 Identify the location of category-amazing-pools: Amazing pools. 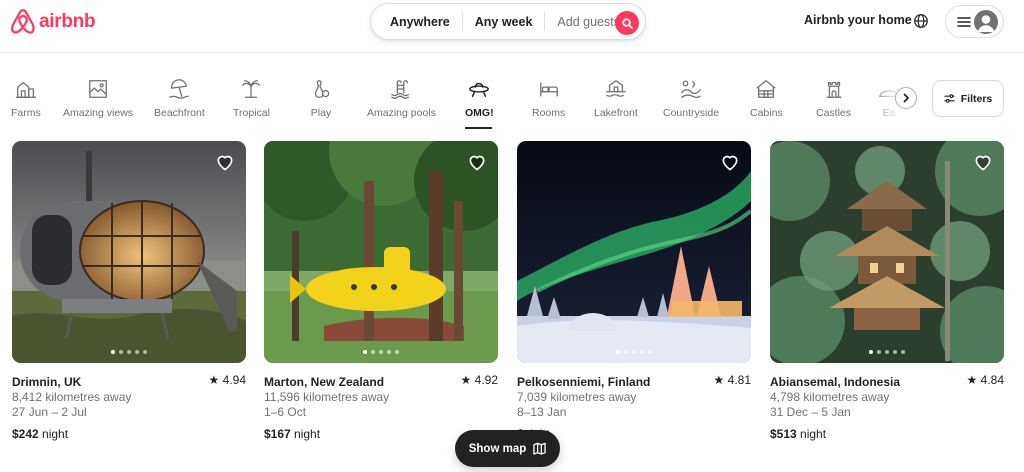
(401, 98).